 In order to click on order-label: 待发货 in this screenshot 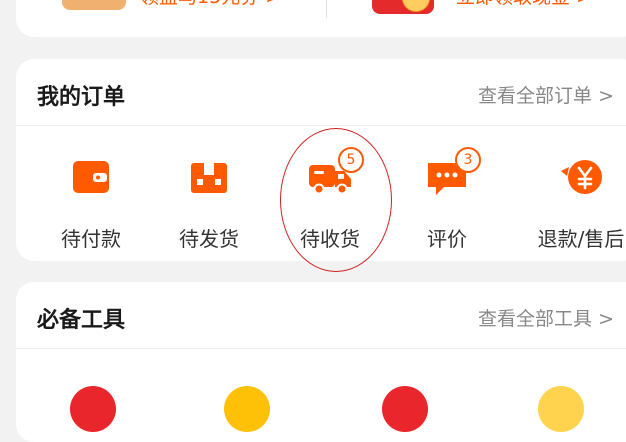, I will do `click(209, 239)`.